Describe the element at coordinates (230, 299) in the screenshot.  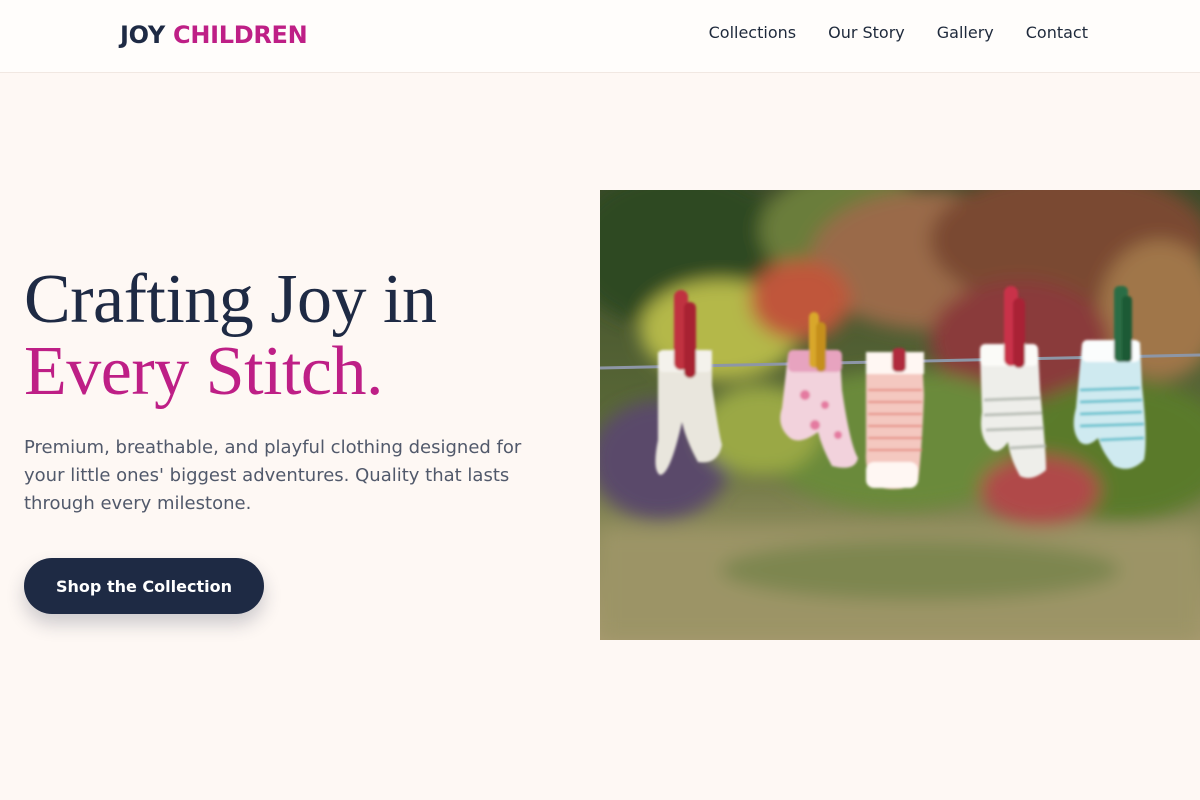
I see `hero-title-line1: Crafting Joy in` at that location.